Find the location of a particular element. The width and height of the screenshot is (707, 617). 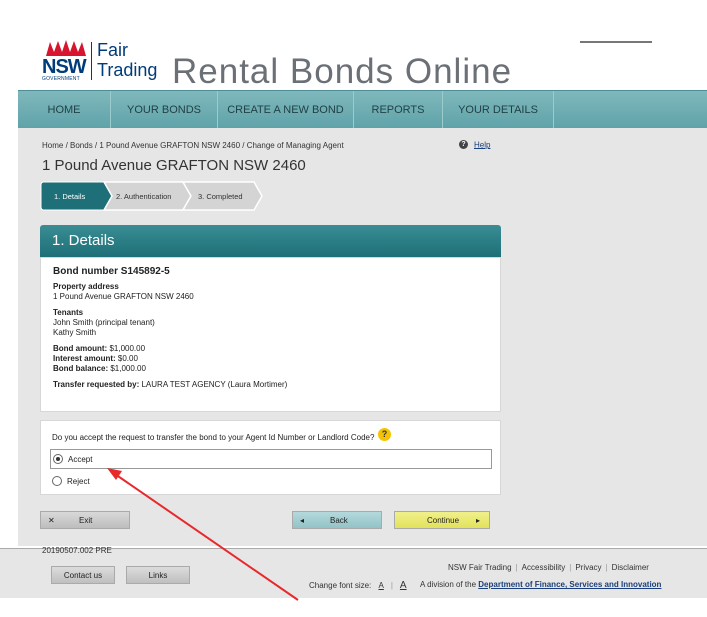

font-size-small: A is located at coordinates (381, 585).